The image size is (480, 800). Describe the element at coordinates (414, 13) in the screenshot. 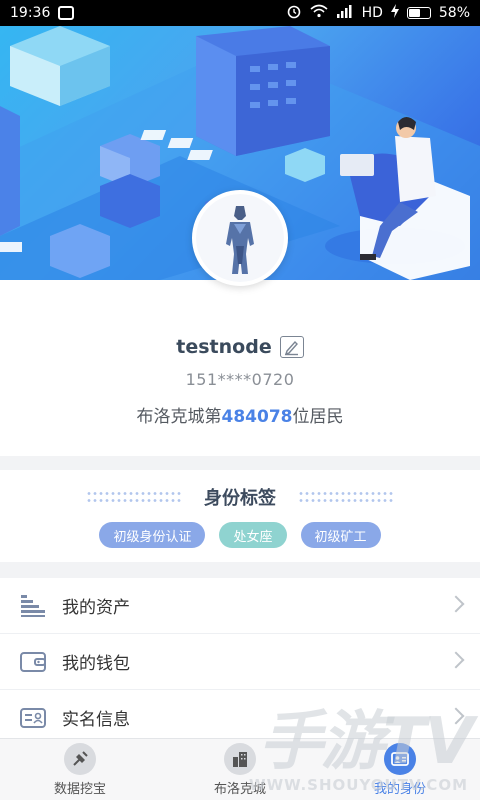

I see `battery-fill` at that location.